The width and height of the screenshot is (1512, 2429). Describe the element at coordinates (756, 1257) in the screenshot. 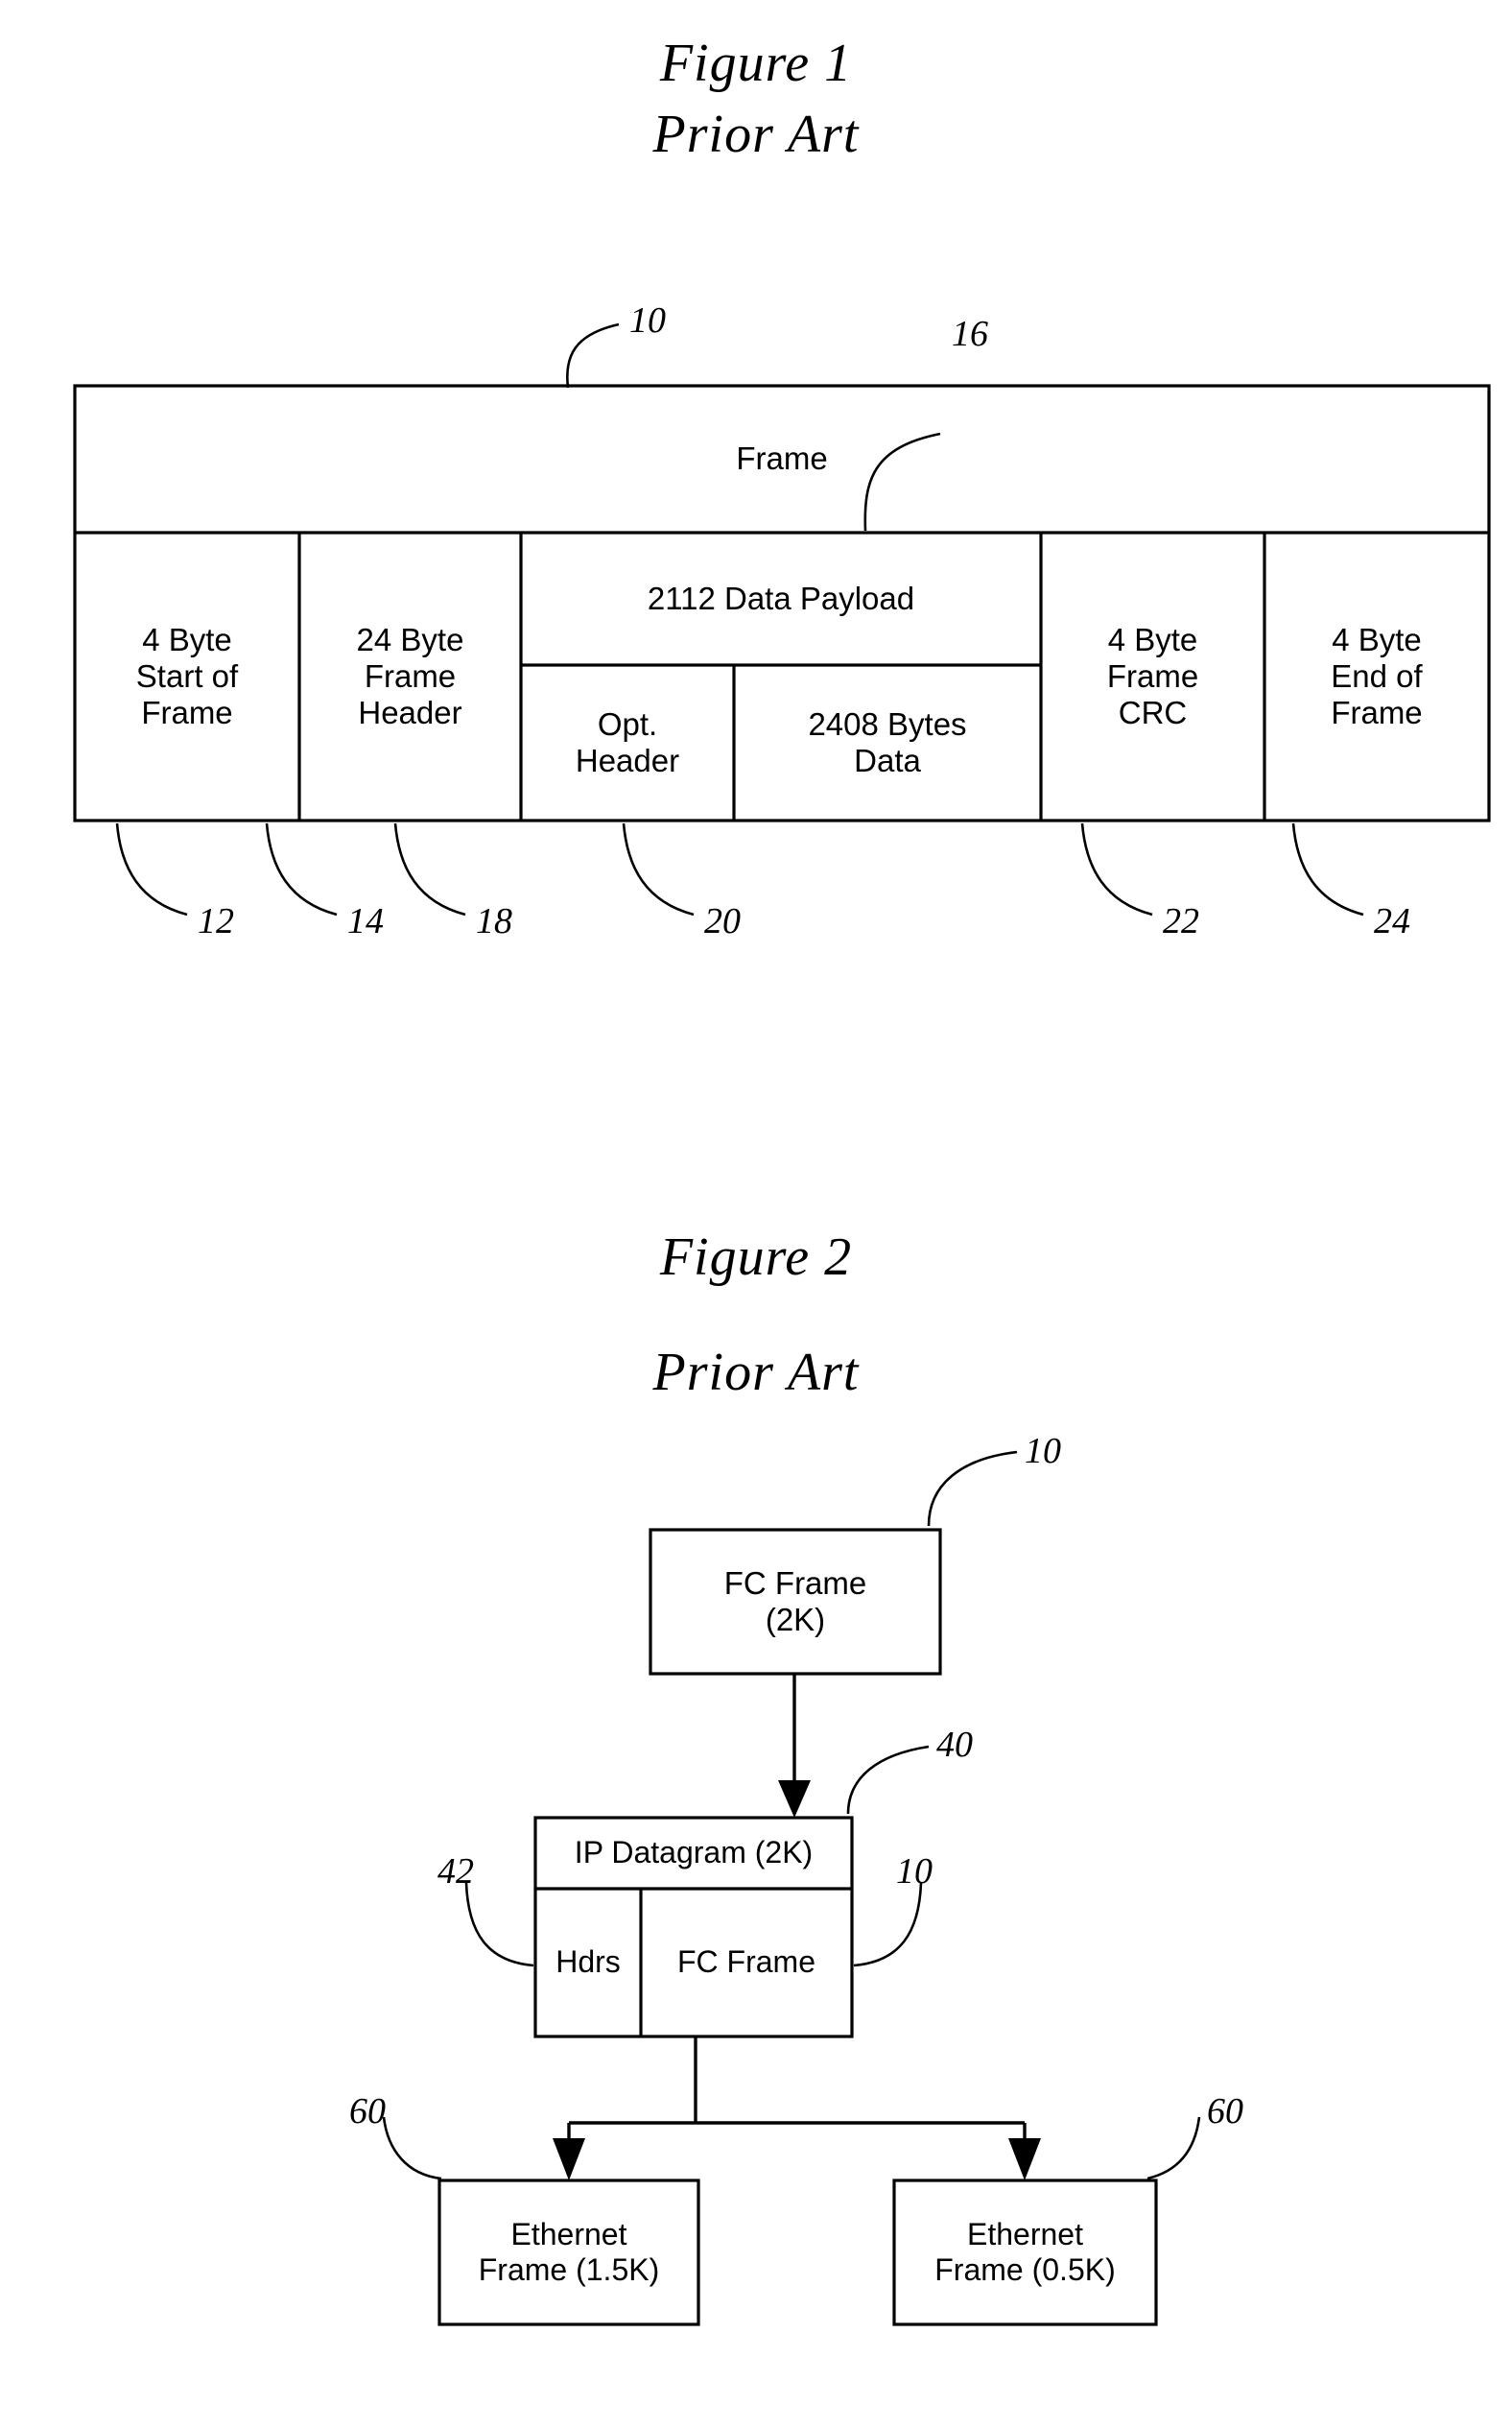

I see `figure2-title: Figure 2` at that location.